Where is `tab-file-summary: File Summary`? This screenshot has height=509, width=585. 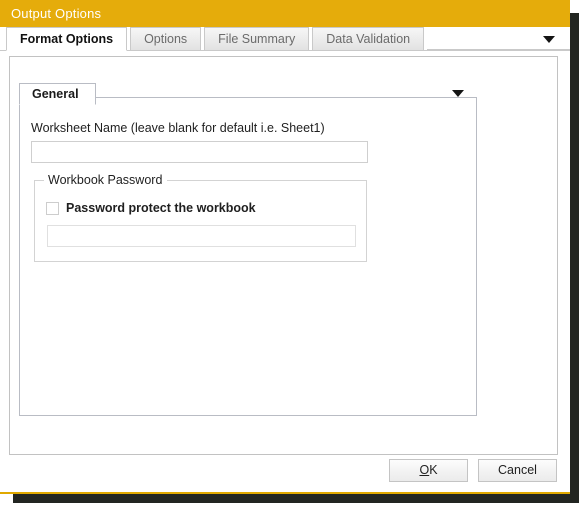 tab-file-summary: File Summary is located at coordinates (257, 38).